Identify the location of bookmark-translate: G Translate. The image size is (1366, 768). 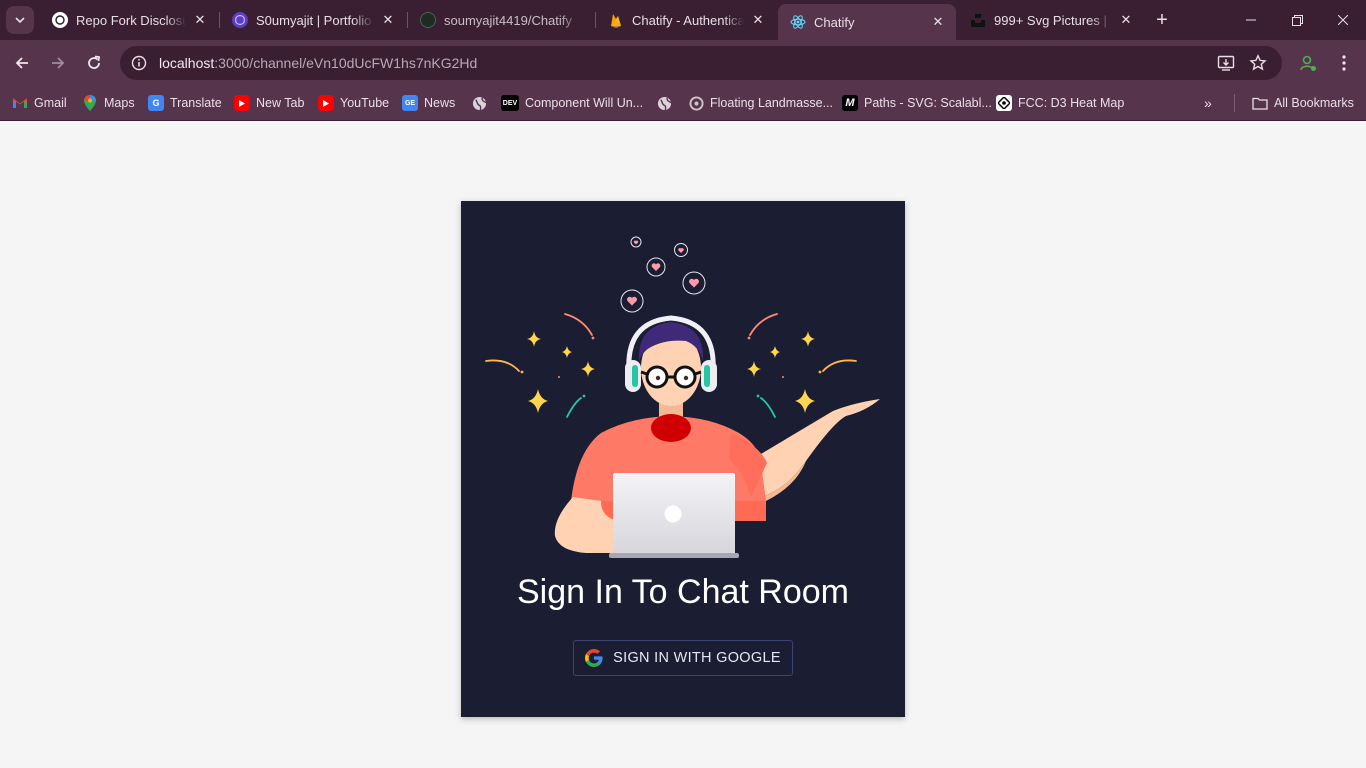
(185, 103).